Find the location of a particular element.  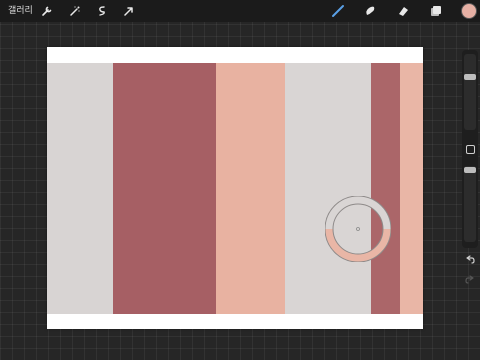

smudge-icon is located at coordinates (370, 11).